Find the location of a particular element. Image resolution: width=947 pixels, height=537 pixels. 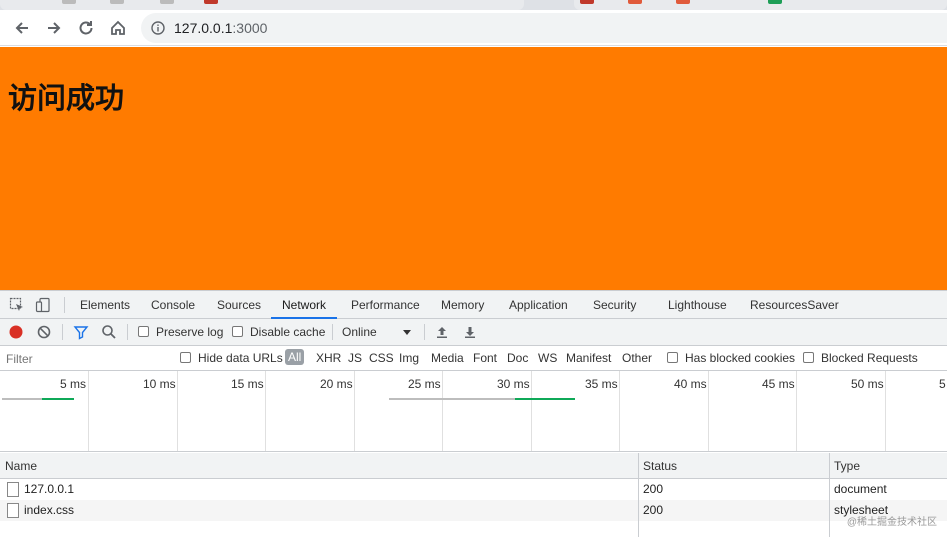

tab-console: Console is located at coordinates (173, 305).